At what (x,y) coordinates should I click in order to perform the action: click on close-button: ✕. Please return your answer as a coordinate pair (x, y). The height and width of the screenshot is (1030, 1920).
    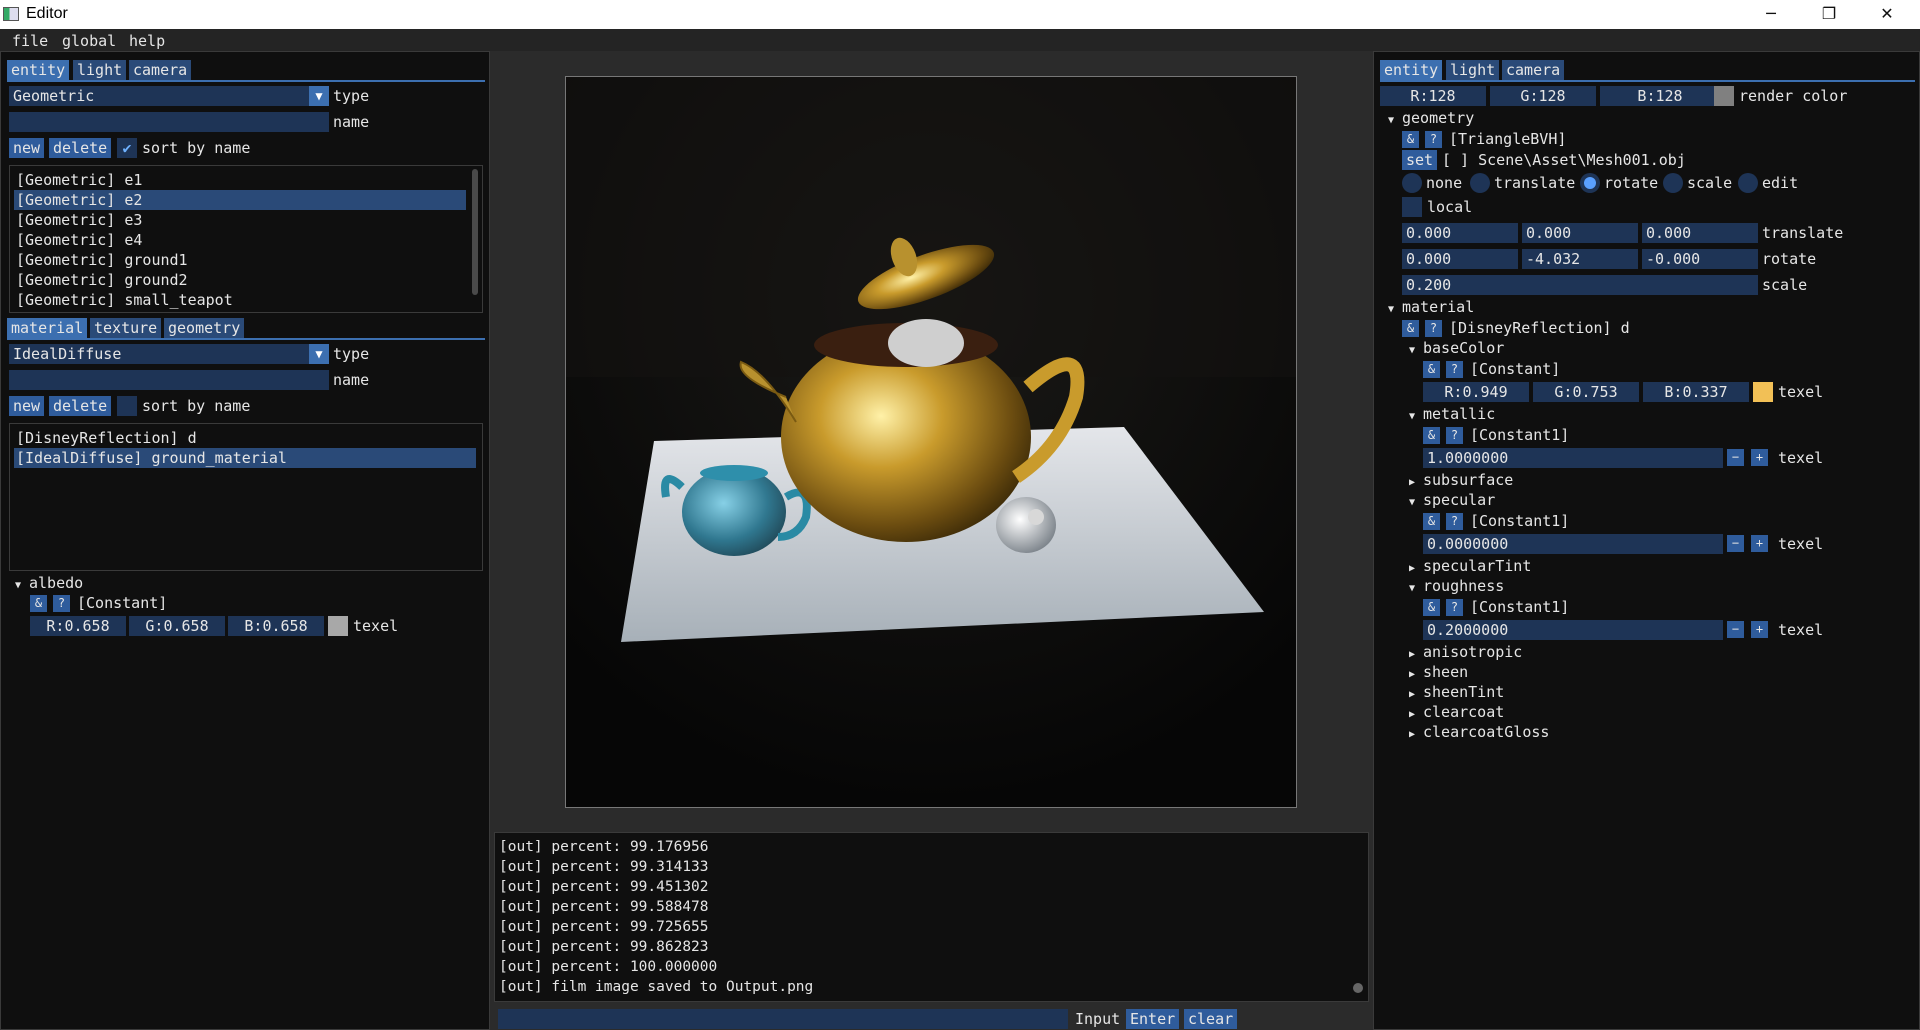
    Looking at the image, I should click on (1887, 14).